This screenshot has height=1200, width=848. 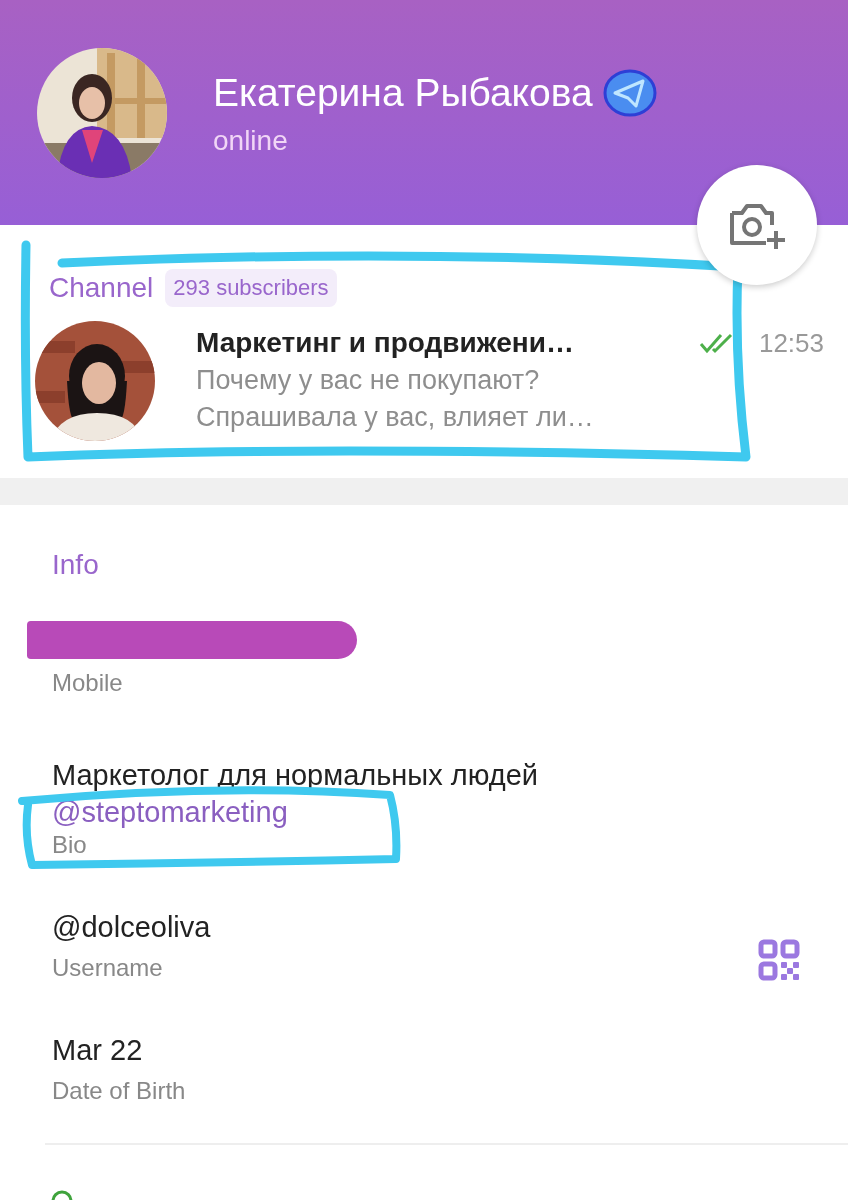 I want to click on field-label: Username, so click(x=107, y=968).